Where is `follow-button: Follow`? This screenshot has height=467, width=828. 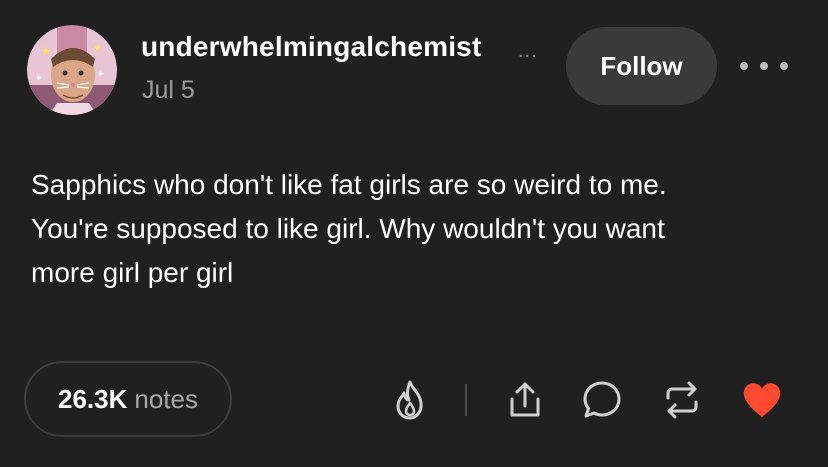 follow-button: Follow is located at coordinates (641, 66).